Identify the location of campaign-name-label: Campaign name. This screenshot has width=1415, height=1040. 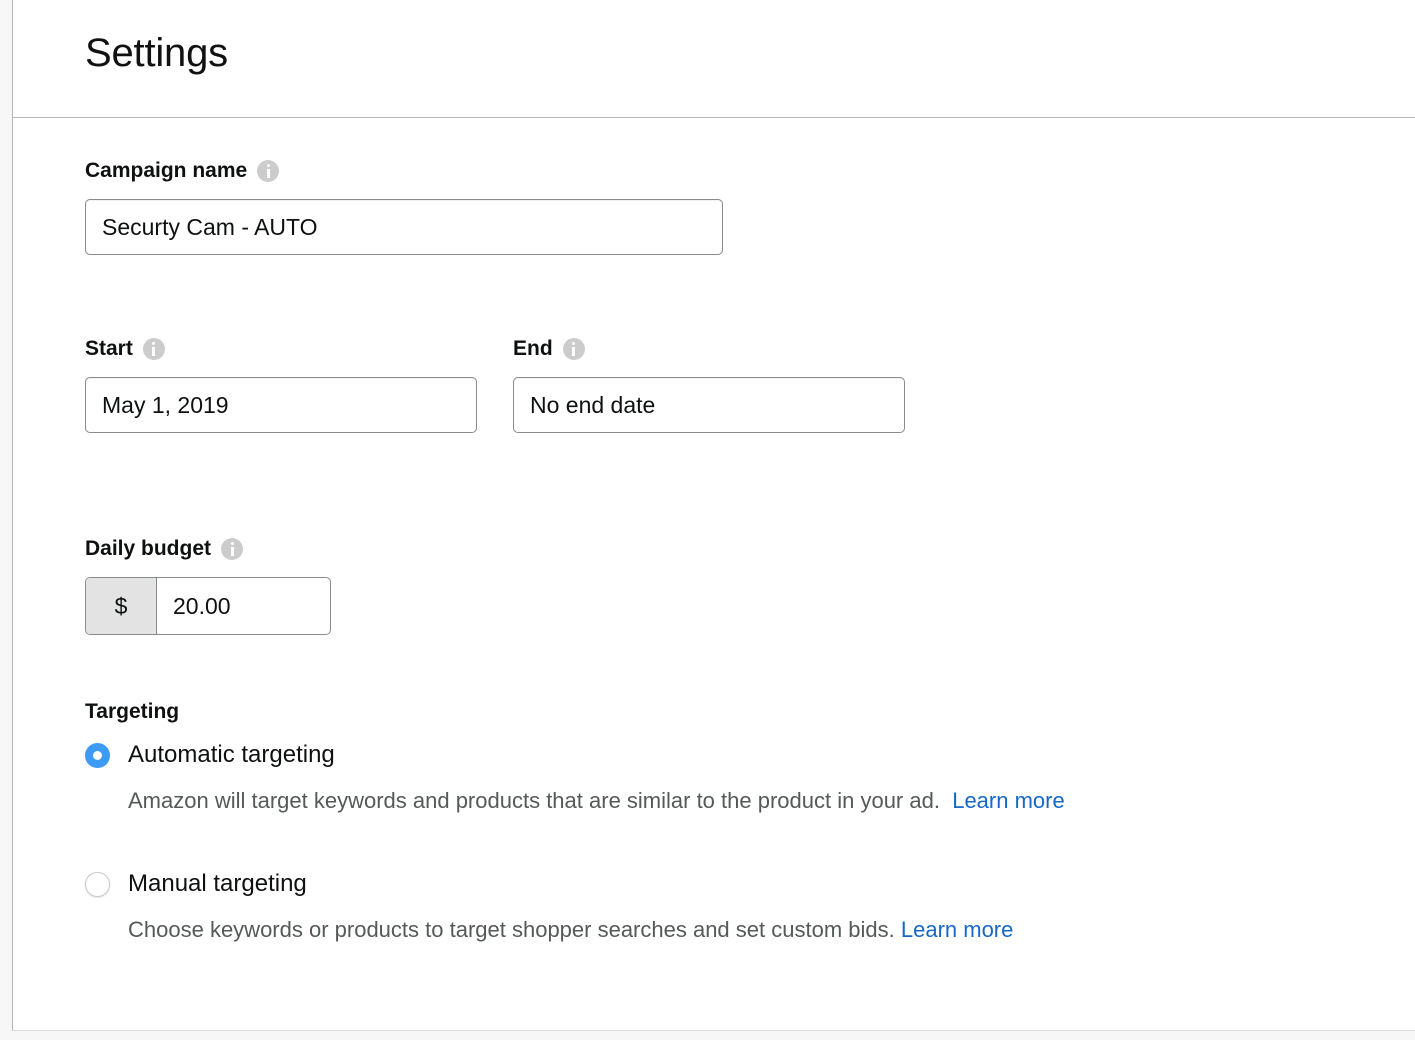
(404, 171).